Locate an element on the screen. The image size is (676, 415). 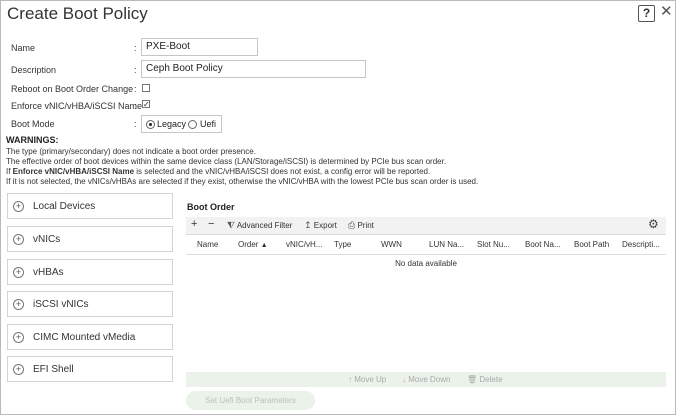
export-icon: ↥ is located at coordinates (308, 225).